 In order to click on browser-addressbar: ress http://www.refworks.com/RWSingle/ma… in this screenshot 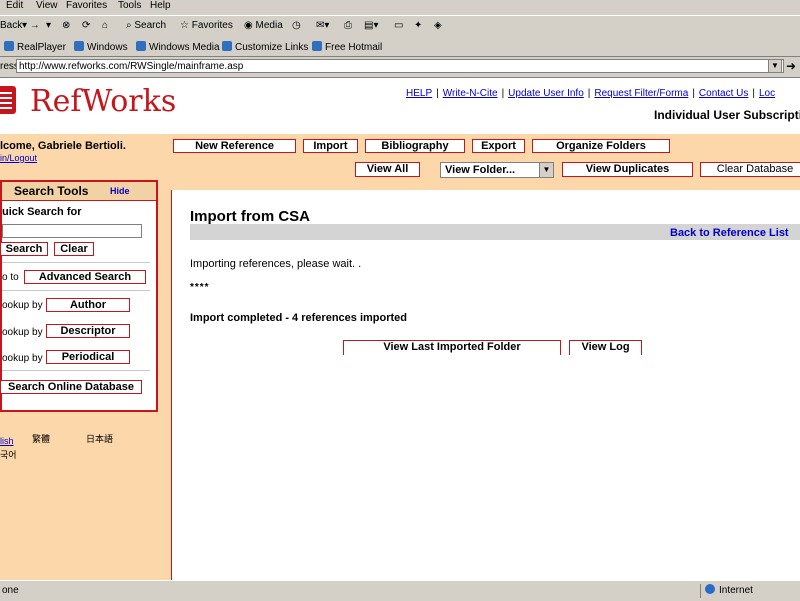, I will do `click(400, 67)`.